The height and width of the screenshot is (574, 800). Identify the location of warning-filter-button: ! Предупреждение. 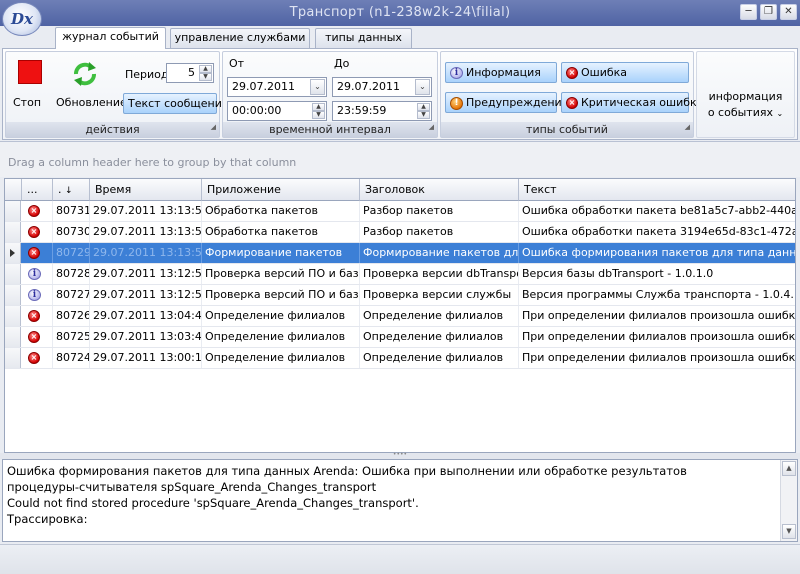
(506, 102).